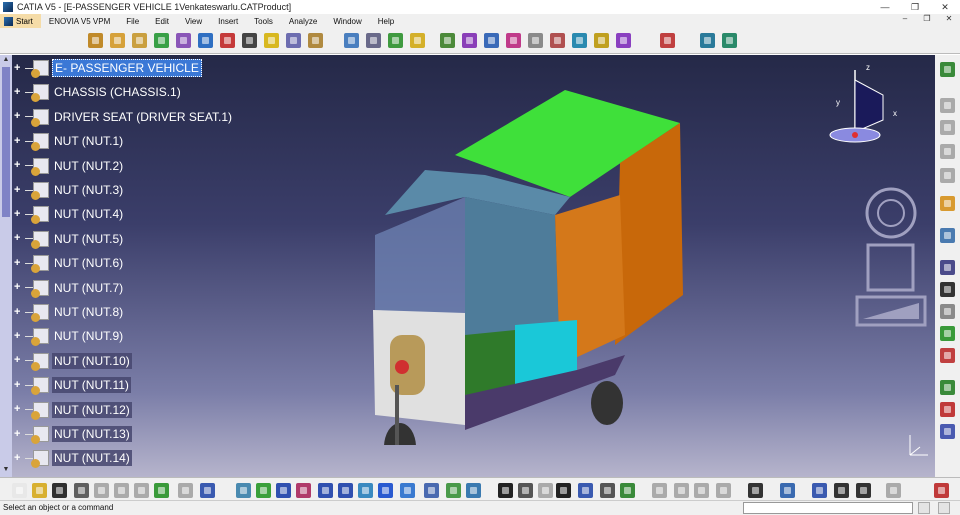 The width and height of the screenshot is (960, 515). What do you see at coordinates (947, 289) in the screenshot?
I see `annotation-icon` at bounding box center [947, 289].